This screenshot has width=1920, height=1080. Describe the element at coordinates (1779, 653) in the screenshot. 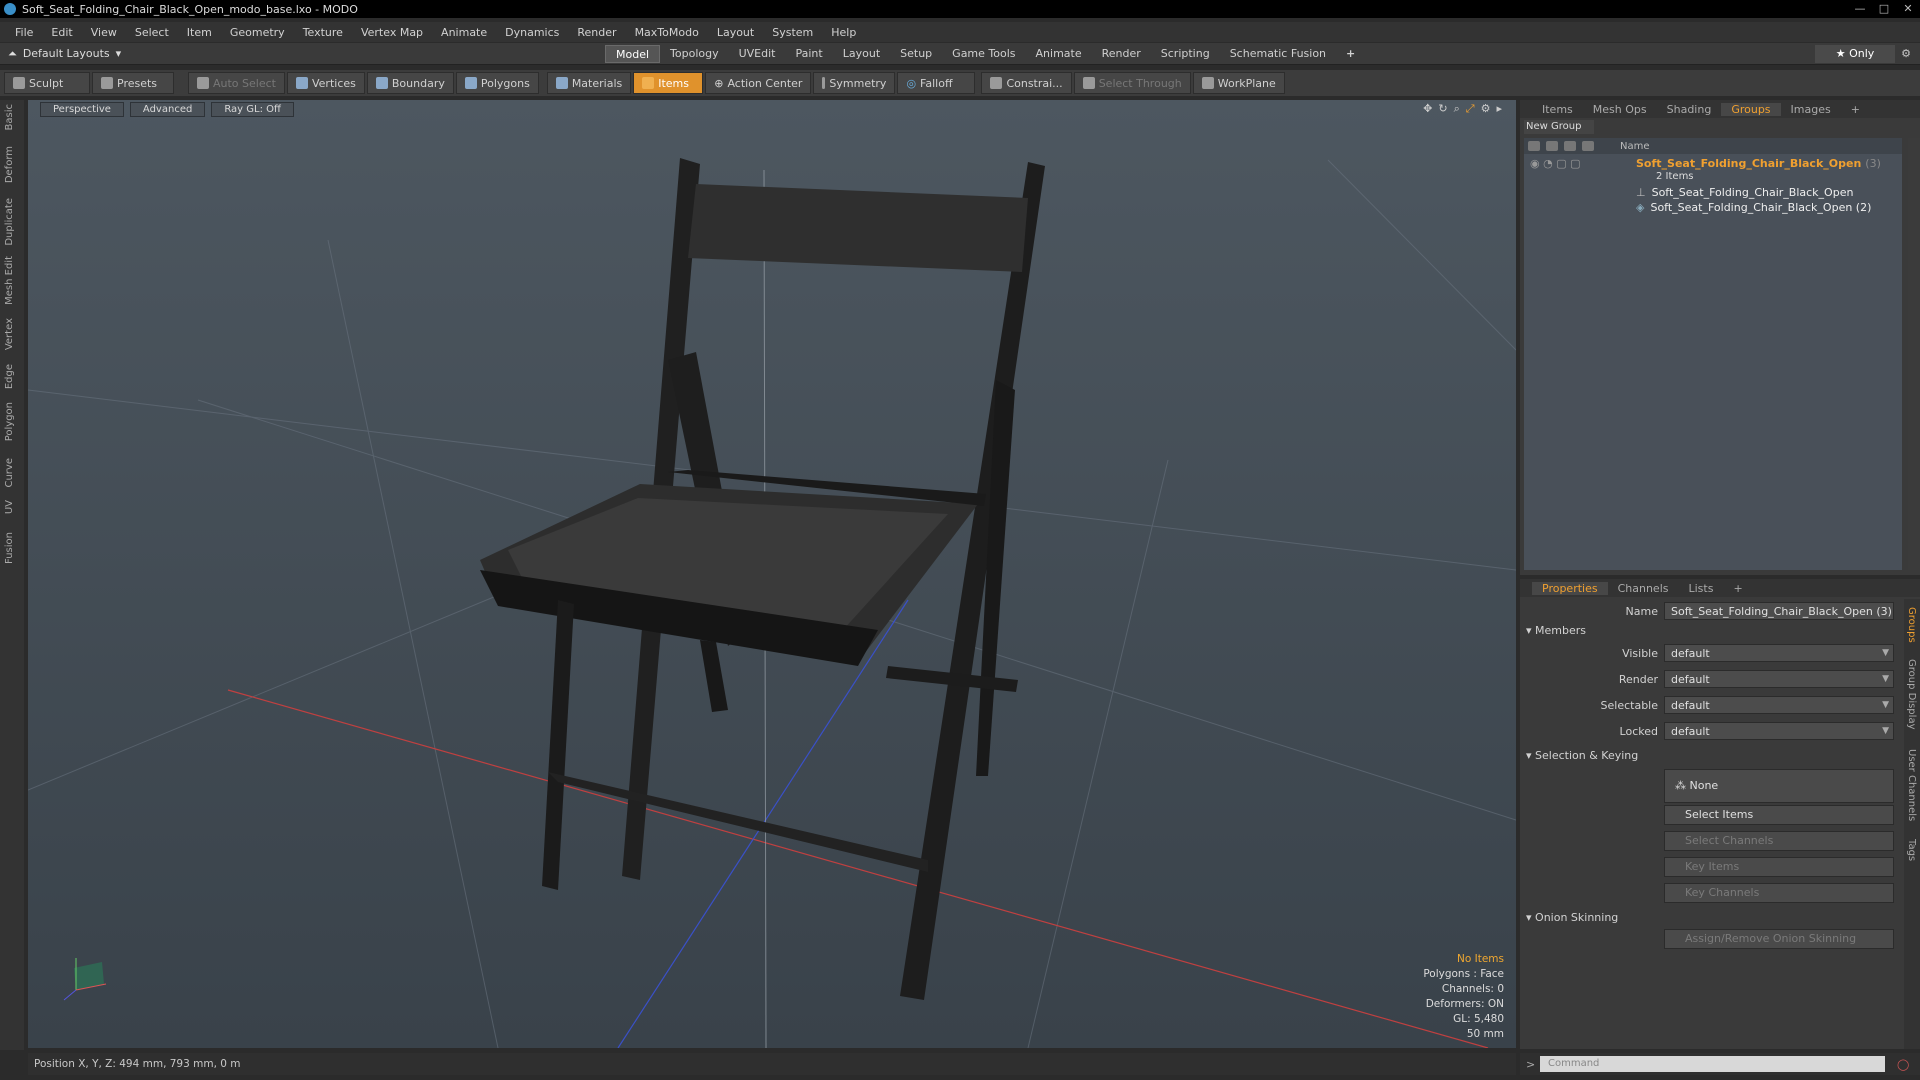

I see `visible-dropdown: default ▼` at that location.